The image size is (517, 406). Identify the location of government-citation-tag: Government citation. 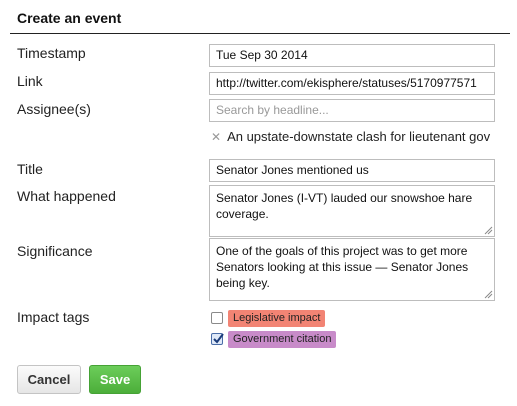
(282, 339).